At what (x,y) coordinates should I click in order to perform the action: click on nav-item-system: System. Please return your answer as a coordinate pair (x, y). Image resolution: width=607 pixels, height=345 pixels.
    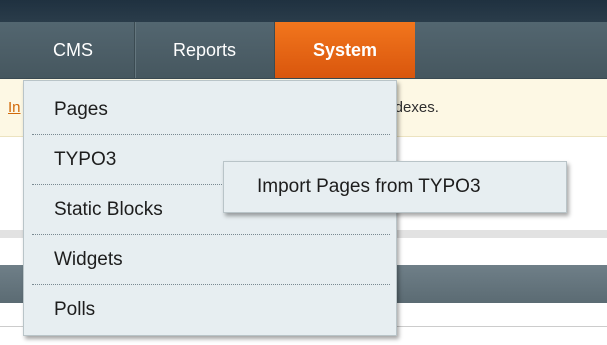
    Looking at the image, I should click on (345, 50).